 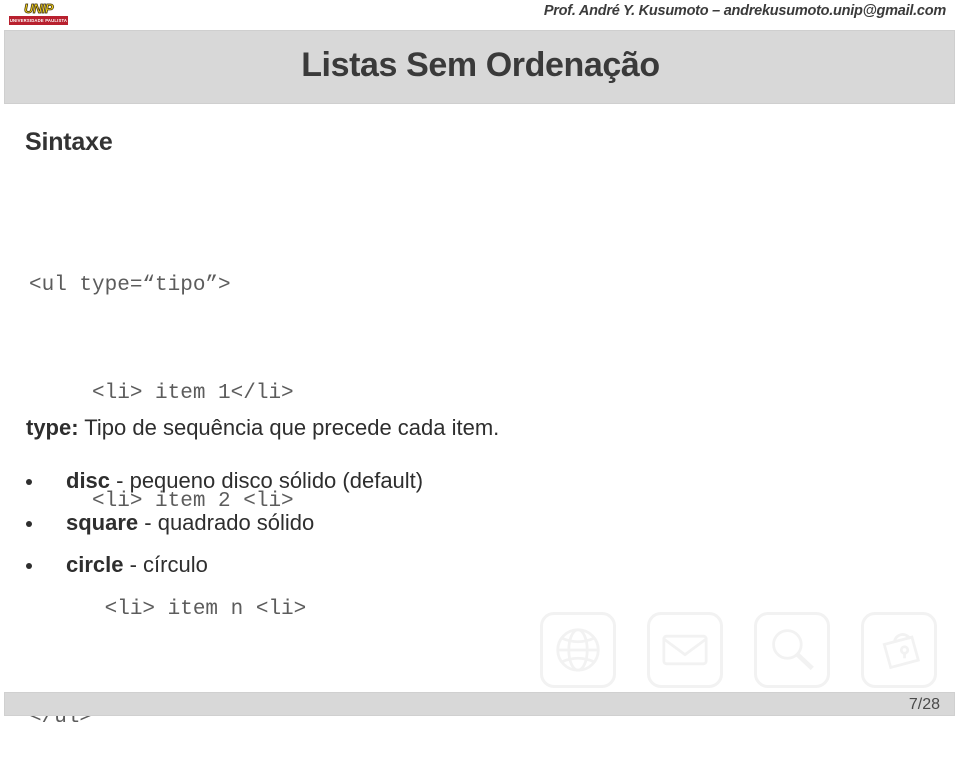 I want to click on page-title: Listas Sem Ordenação, so click(x=480, y=65).